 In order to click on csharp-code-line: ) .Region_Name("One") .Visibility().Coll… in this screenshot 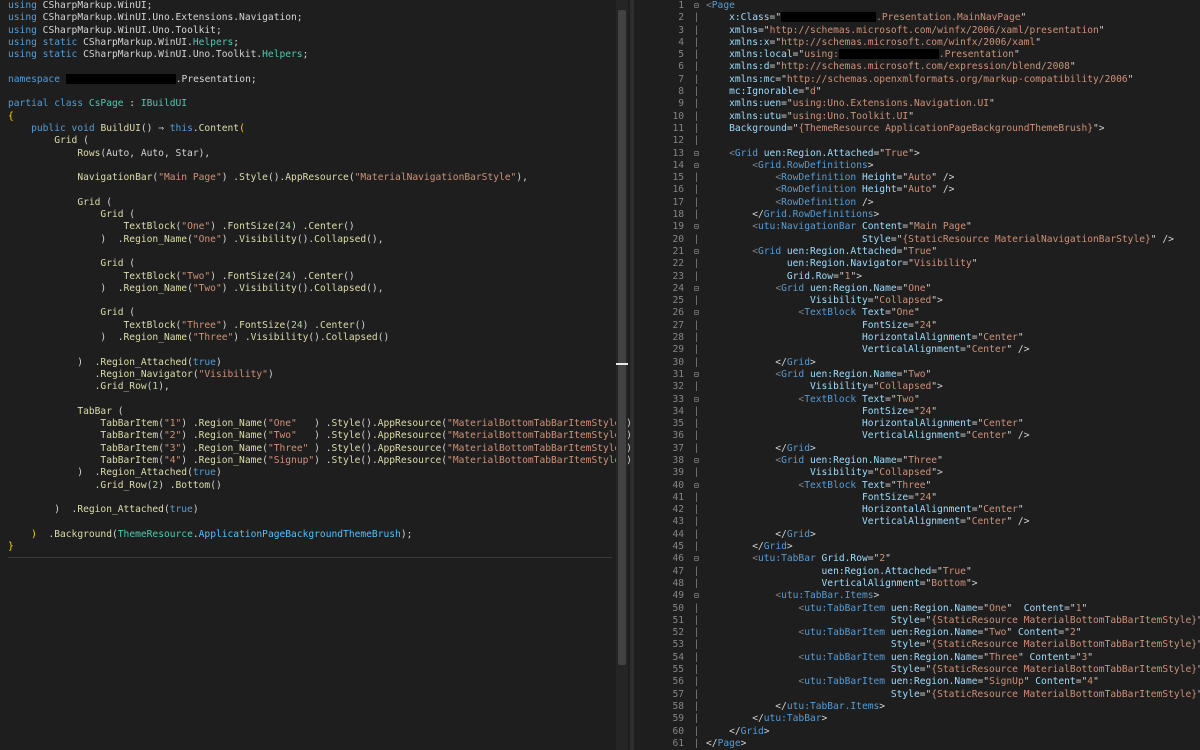, I will do `click(319, 240)`.